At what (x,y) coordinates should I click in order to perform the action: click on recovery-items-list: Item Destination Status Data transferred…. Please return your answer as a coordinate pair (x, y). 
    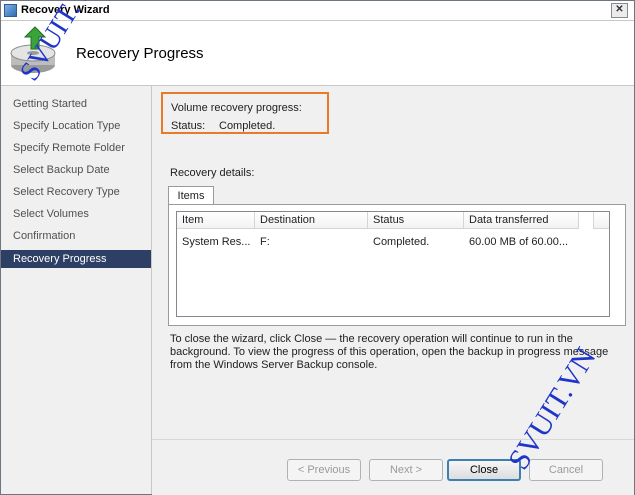
    Looking at the image, I should click on (393, 264).